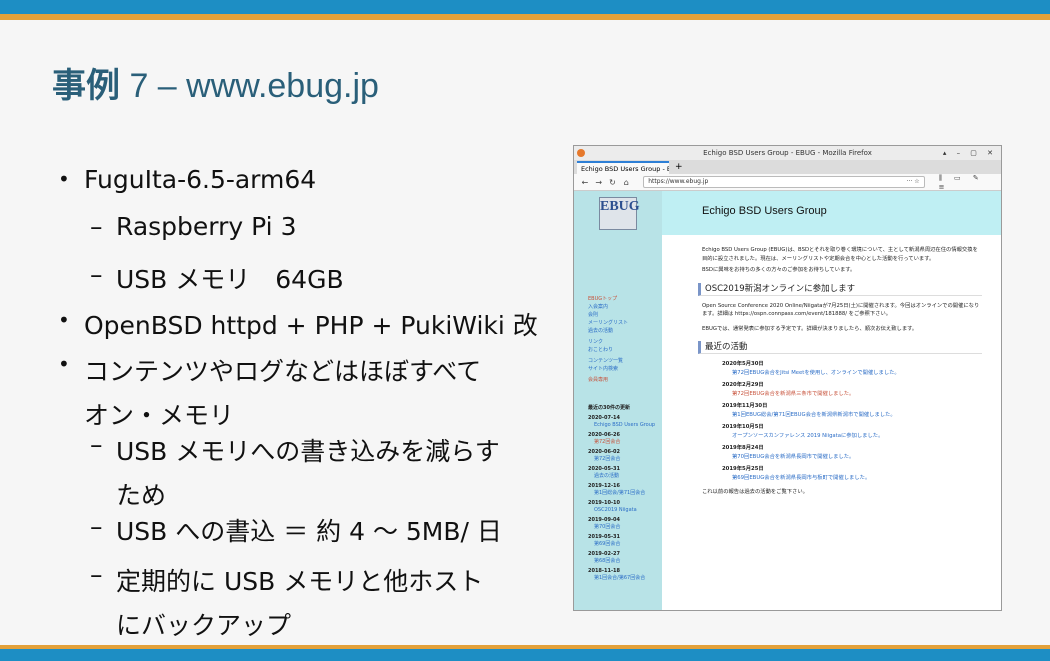 The width and height of the screenshot is (1050, 661). I want to click on recent-link: Echigo BSD Users Group, so click(623, 426).